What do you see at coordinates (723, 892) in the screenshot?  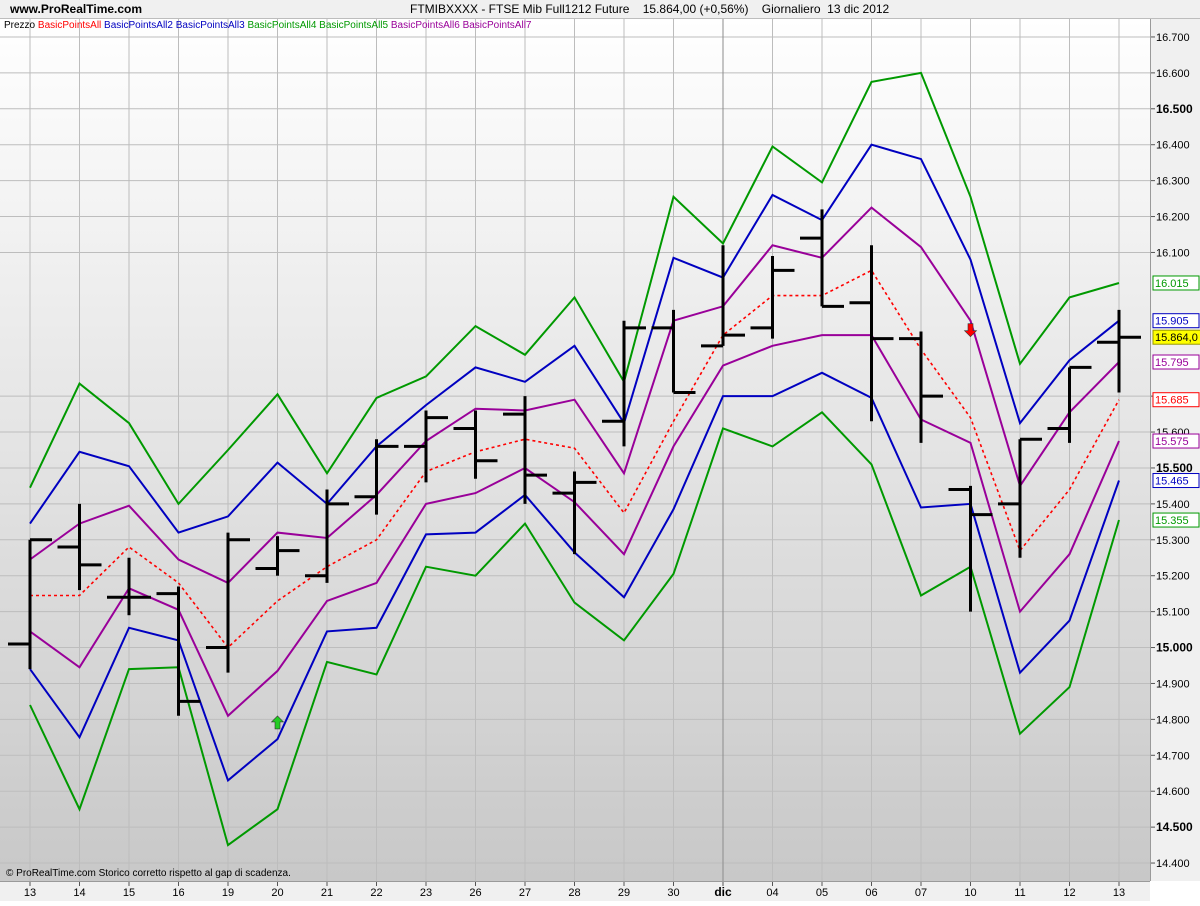 I see `x-tick-label: dic` at bounding box center [723, 892].